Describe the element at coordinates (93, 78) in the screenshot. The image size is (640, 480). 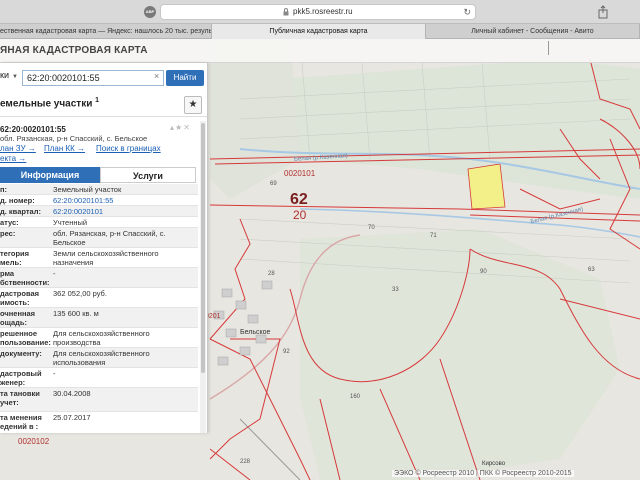
I see `search-input` at that location.